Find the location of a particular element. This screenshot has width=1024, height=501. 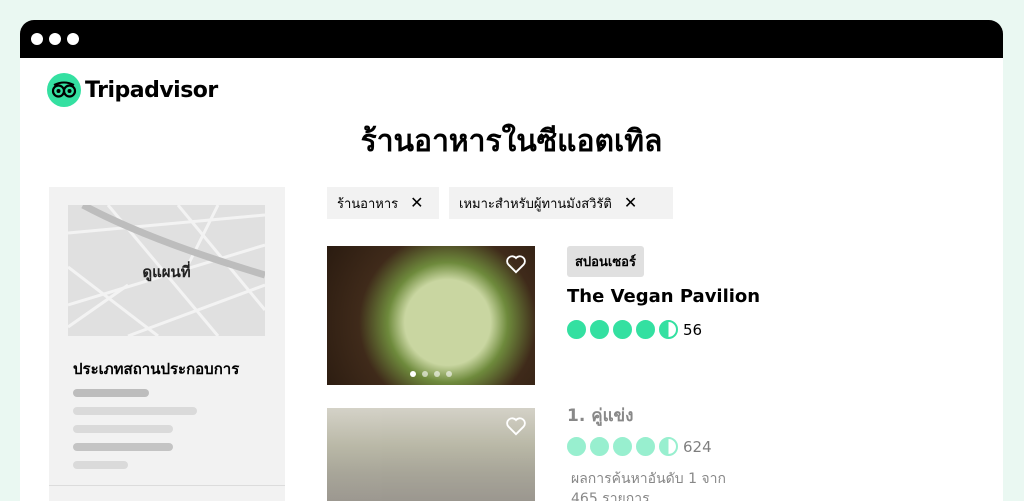

filter-chip-label: ร้านอาหาร is located at coordinates (368, 204).